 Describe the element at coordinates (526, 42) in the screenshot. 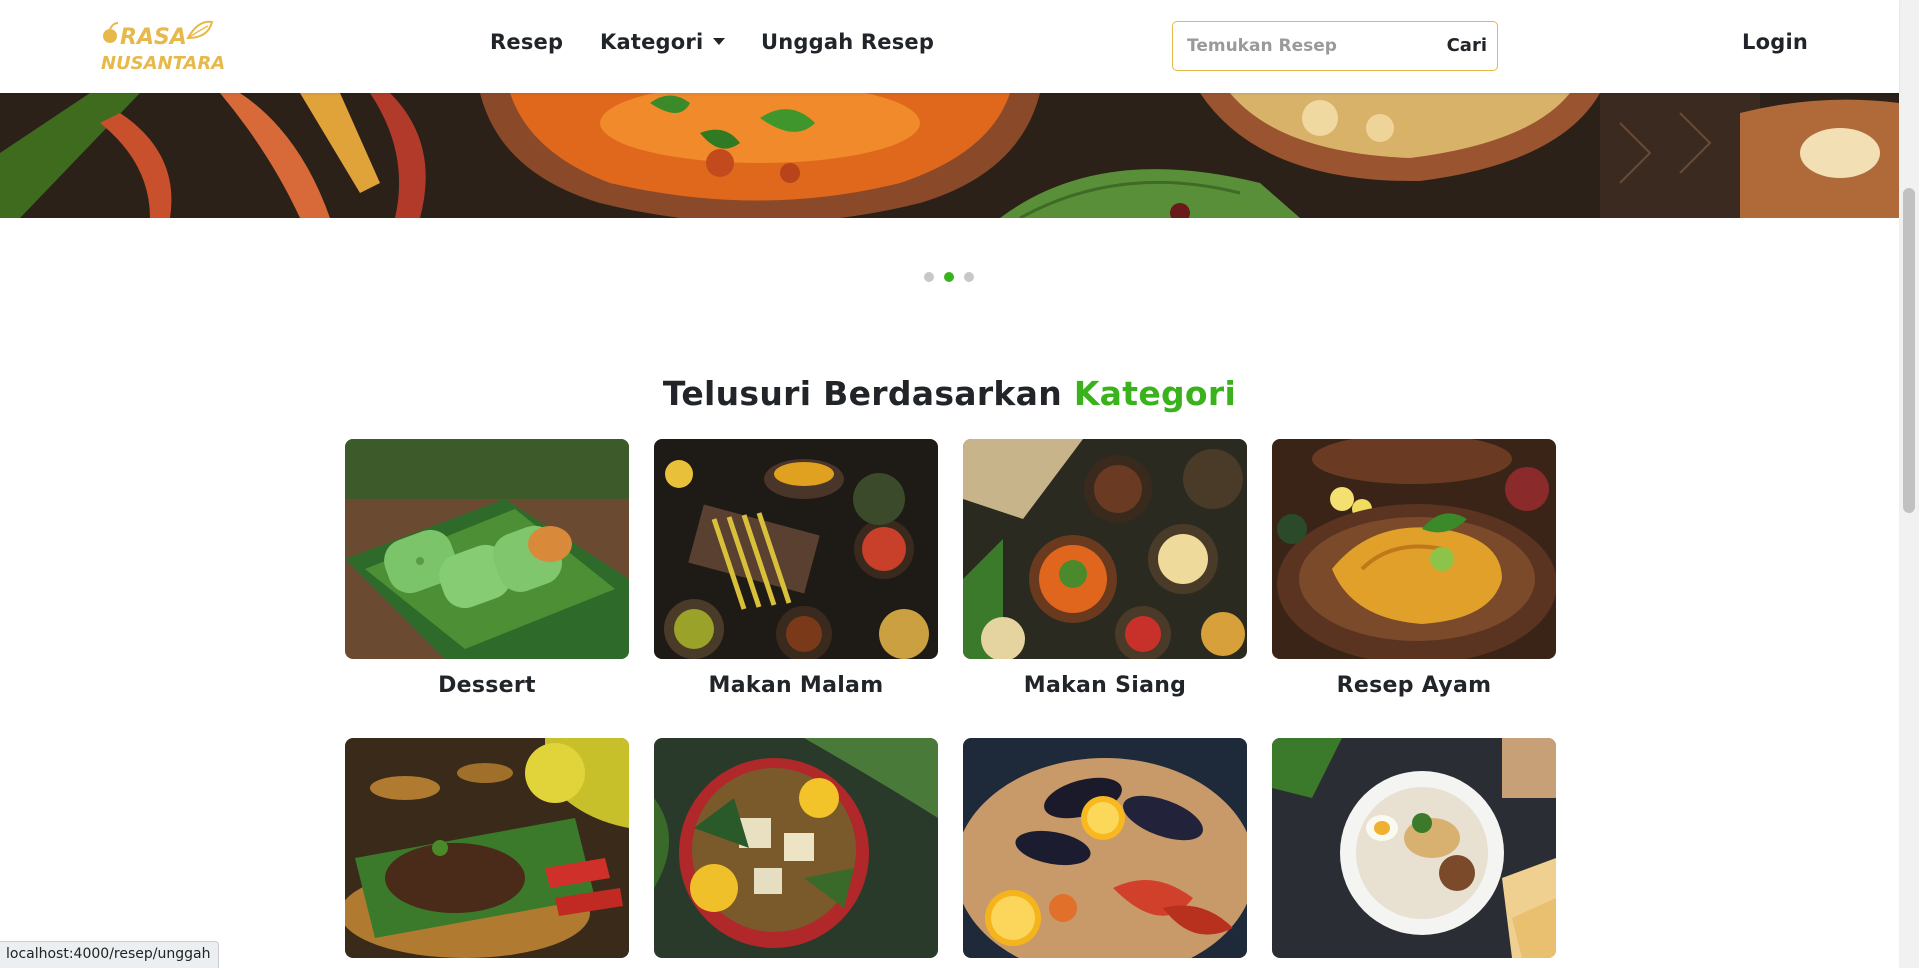

I see `nav-resep-link: Resep` at that location.